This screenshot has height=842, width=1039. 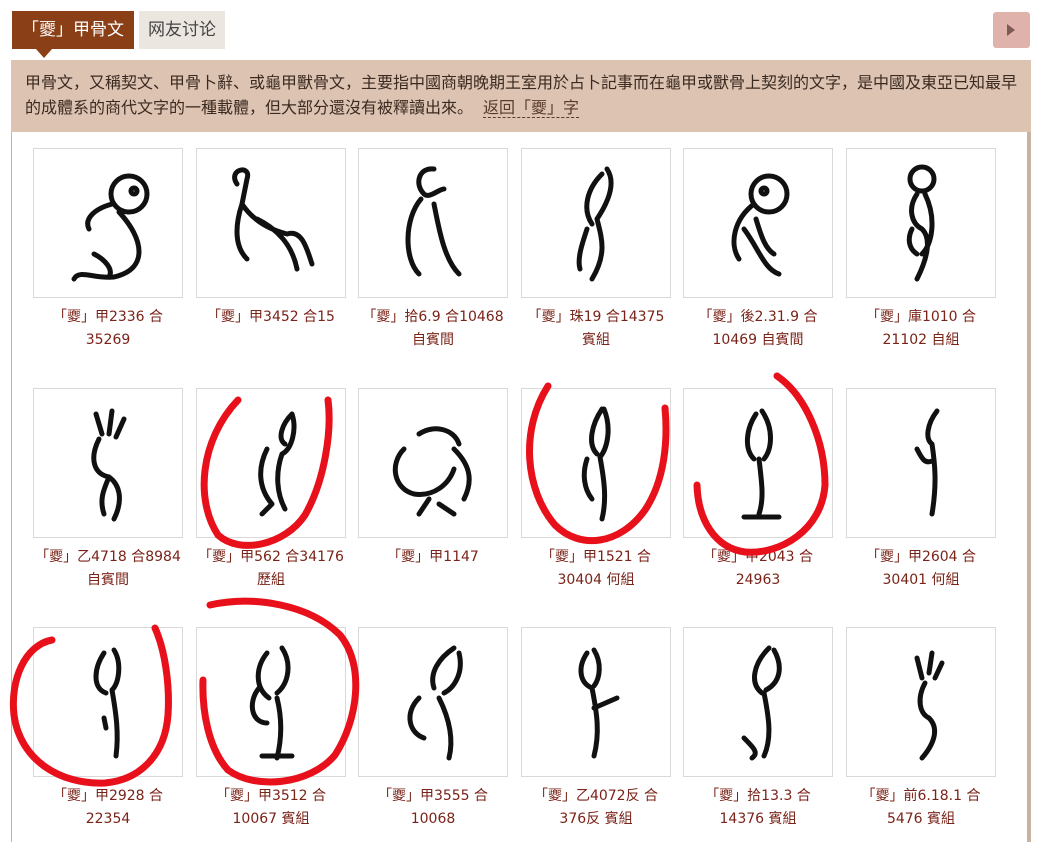 What do you see at coordinates (531, 108) in the screenshot?
I see `back-link: 返回「夒」字` at bounding box center [531, 108].